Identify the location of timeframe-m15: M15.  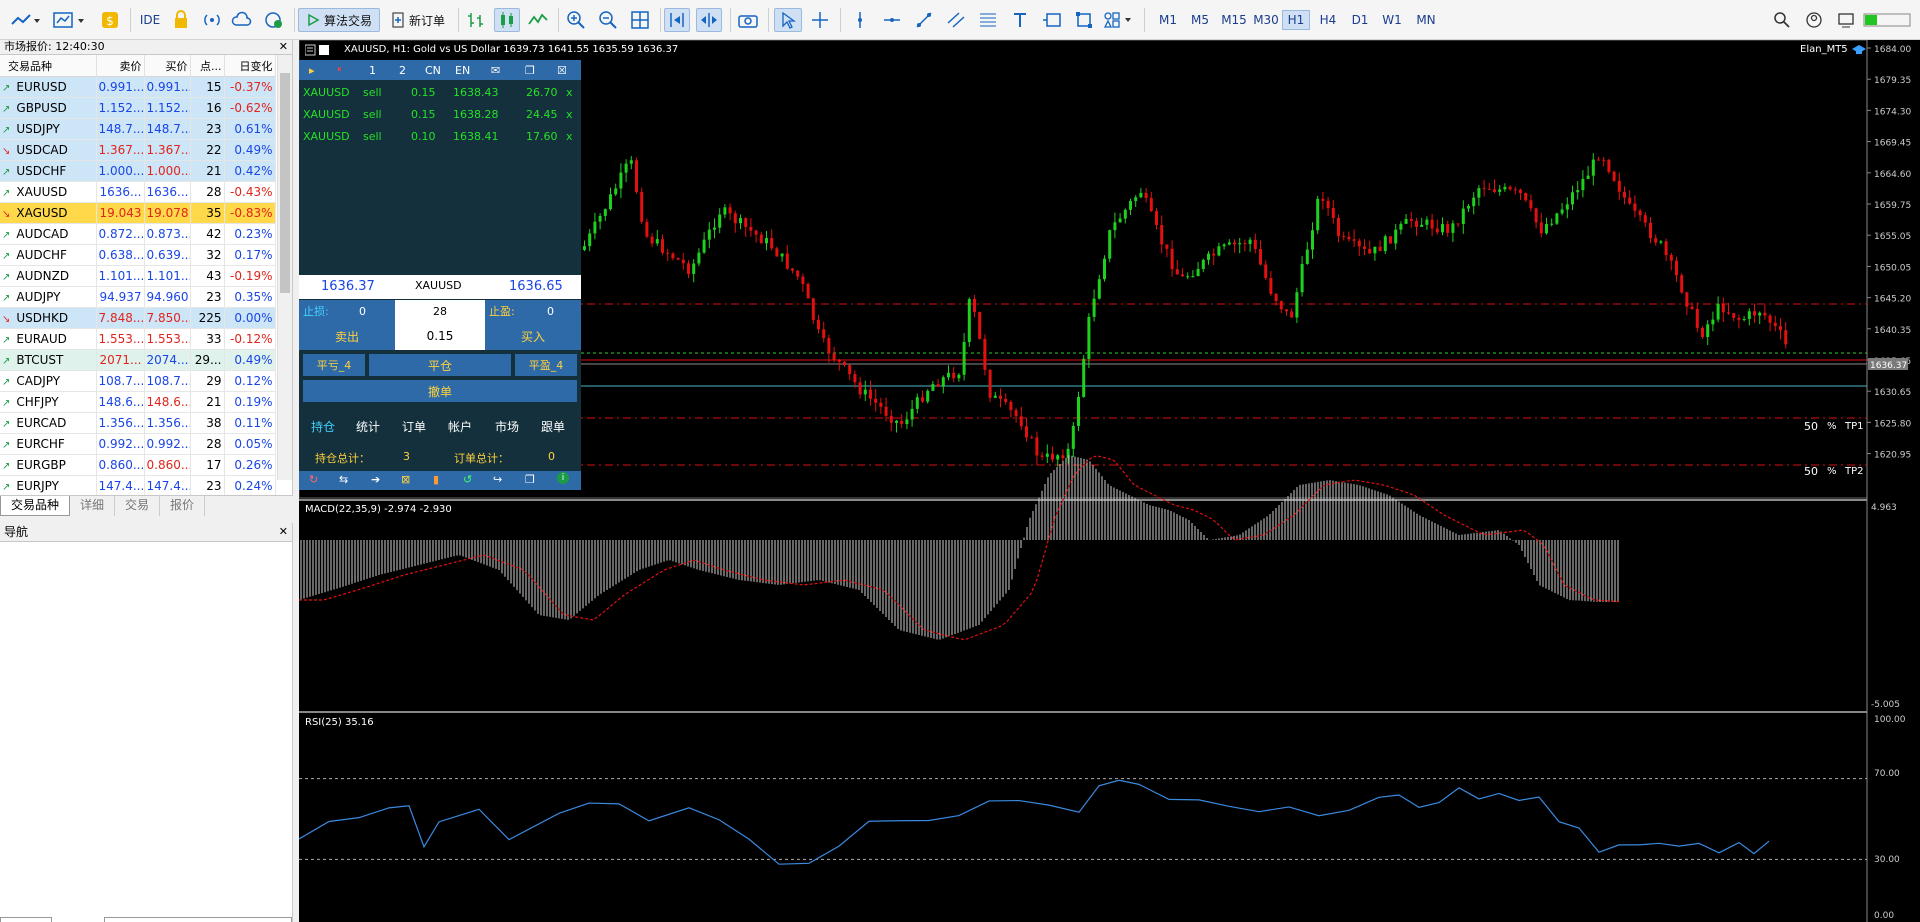
(1234, 20).